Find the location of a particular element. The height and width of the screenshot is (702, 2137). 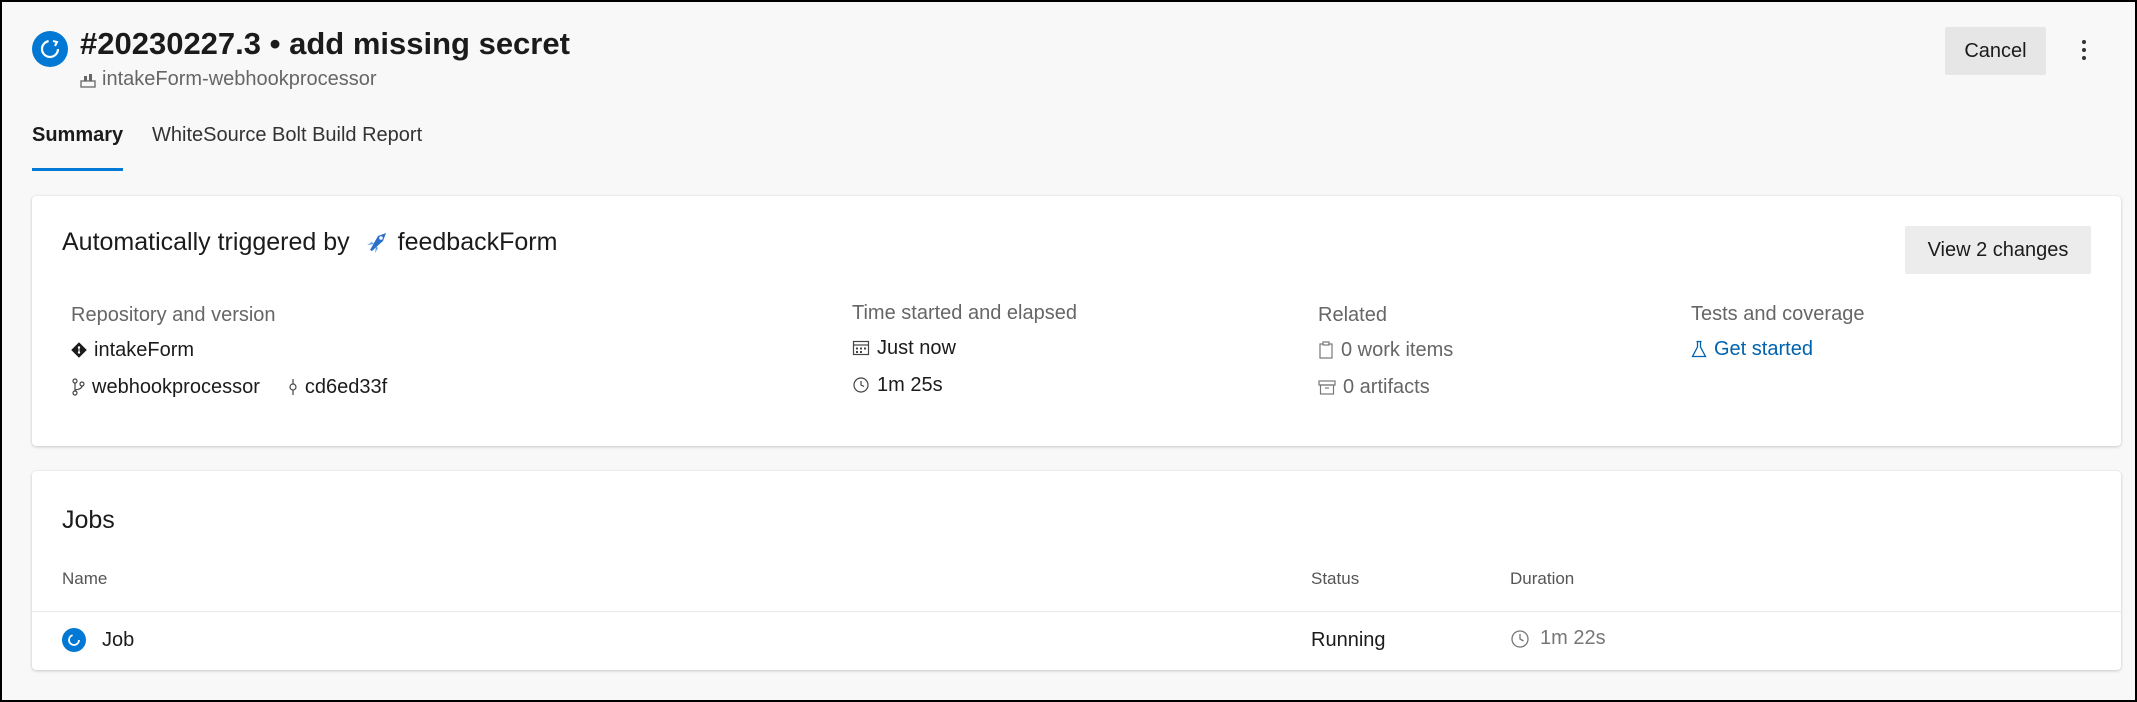

cancel-button: Cancel is located at coordinates (1995, 51).